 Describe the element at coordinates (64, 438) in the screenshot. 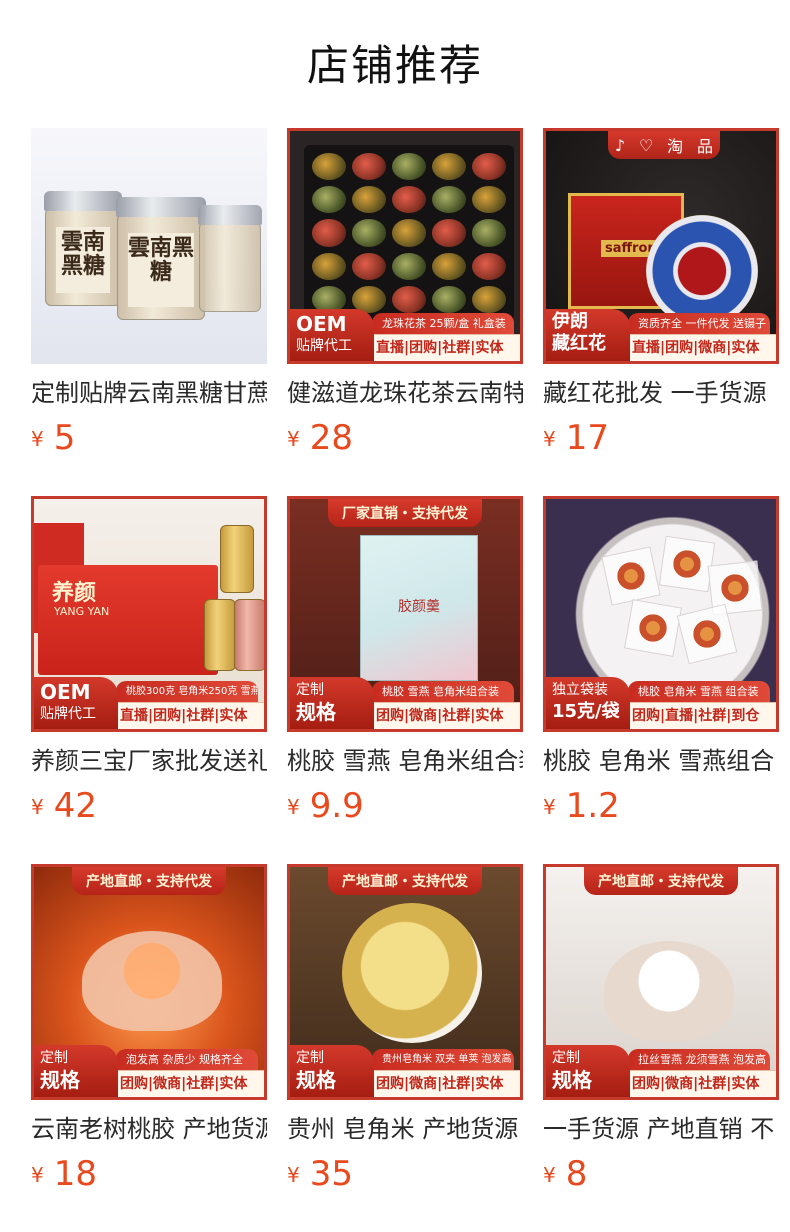

I see `price-amount: 5` at that location.